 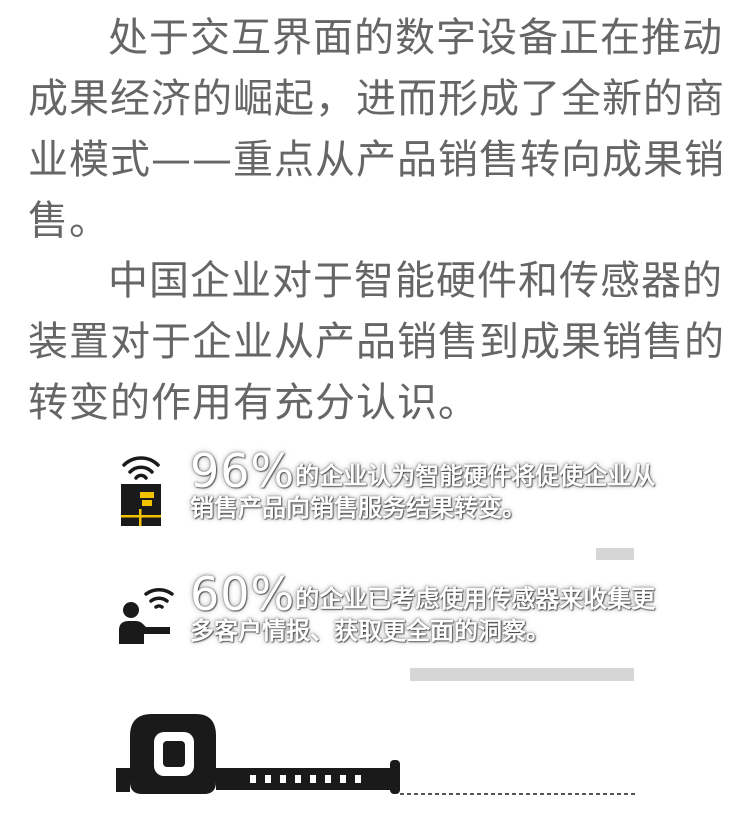 What do you see at coordinates (141, 492) in the screenshot?
I see `wifi-device-icon` at bounding box center [141, 492].